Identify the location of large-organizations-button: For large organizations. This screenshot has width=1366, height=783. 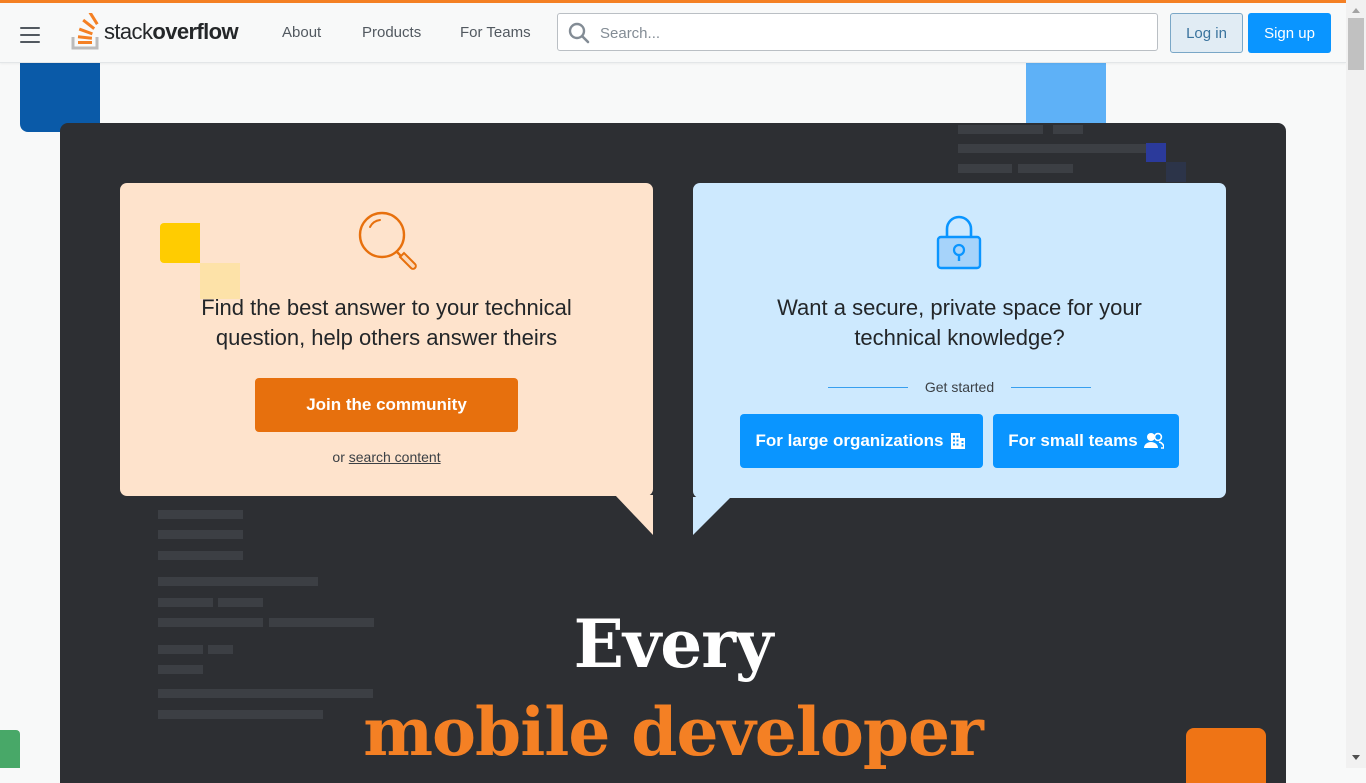
(861, 441).